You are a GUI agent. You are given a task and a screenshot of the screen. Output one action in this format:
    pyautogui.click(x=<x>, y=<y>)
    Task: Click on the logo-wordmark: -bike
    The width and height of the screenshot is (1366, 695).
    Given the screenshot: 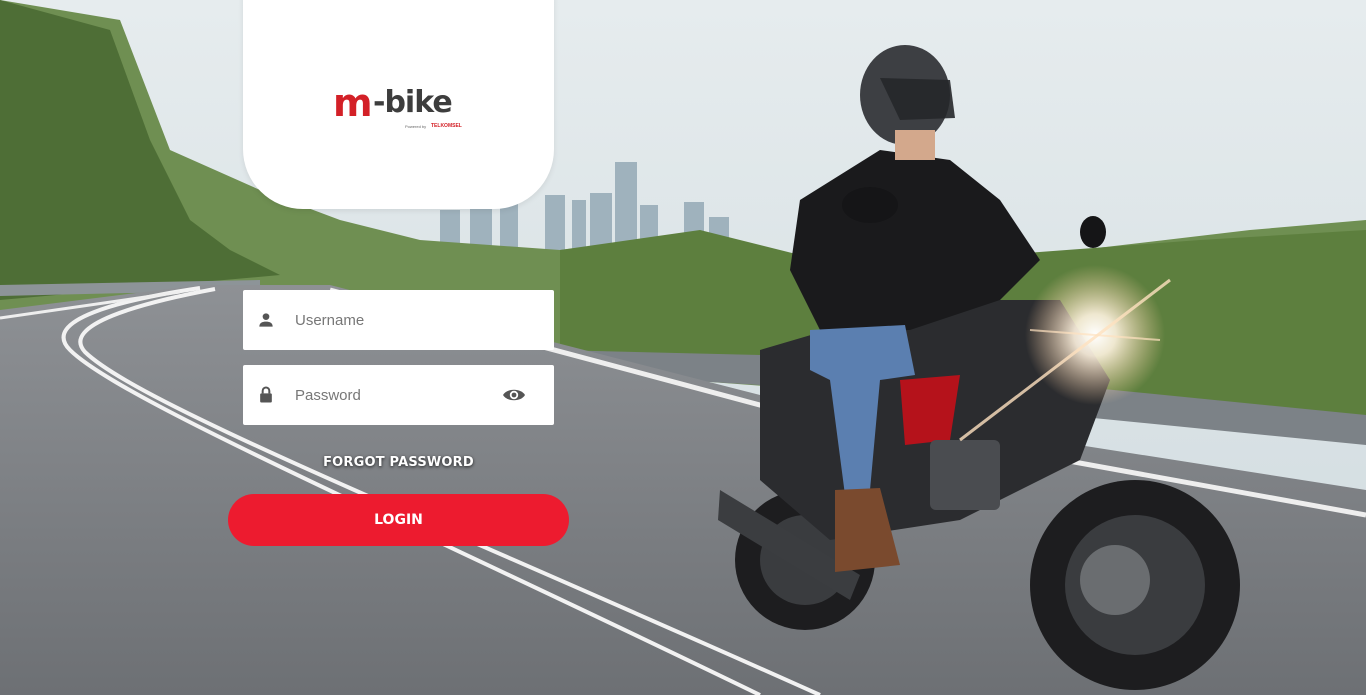 What is the action you would take?
    pyautogui.click(x=413, y=102)
    